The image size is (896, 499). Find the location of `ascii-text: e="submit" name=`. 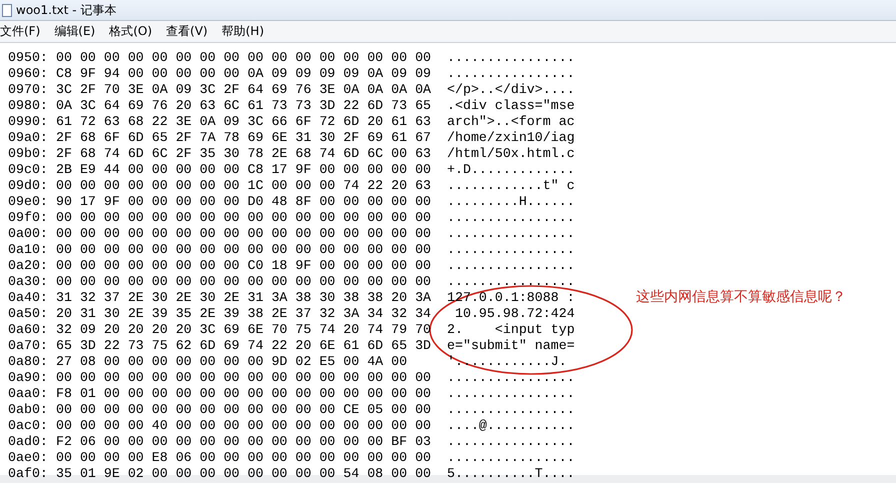

ascii-text: e="submit" name= is located at coordinates (511, 346).